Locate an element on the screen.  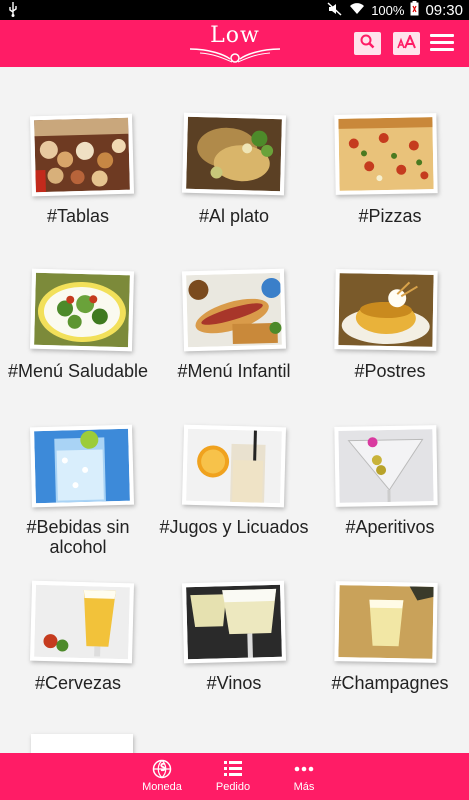
category-label: #Aperitivos is located at coordinates (390, 527).